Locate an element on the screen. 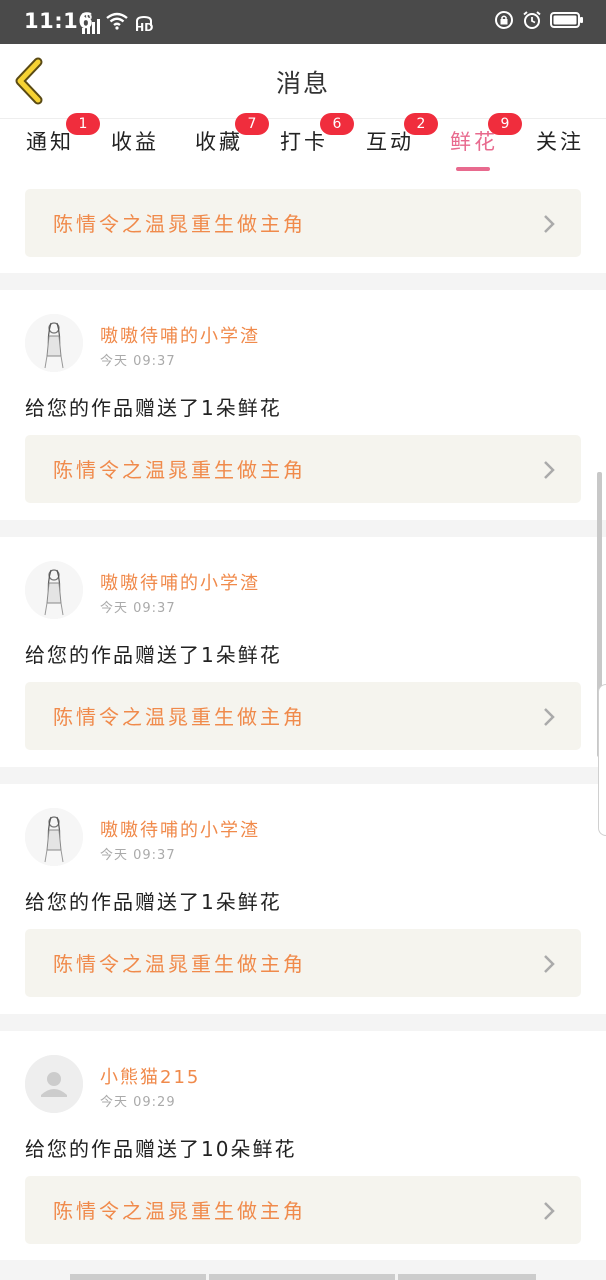  signal-icon: 4G is located at coordinates (90, 23).